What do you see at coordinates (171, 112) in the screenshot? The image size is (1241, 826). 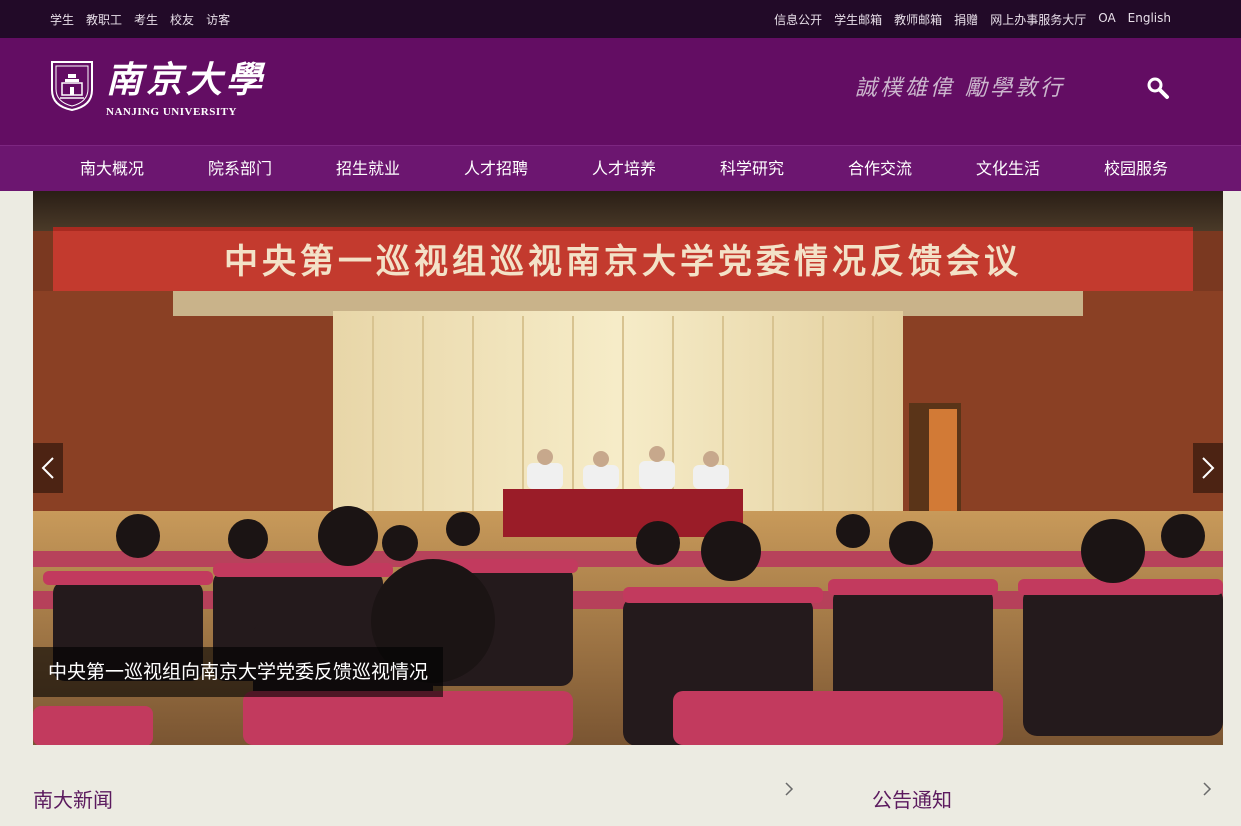 I see `logo-english-name: NANJING UNIVERSITY` at bounding box center [171, 112].